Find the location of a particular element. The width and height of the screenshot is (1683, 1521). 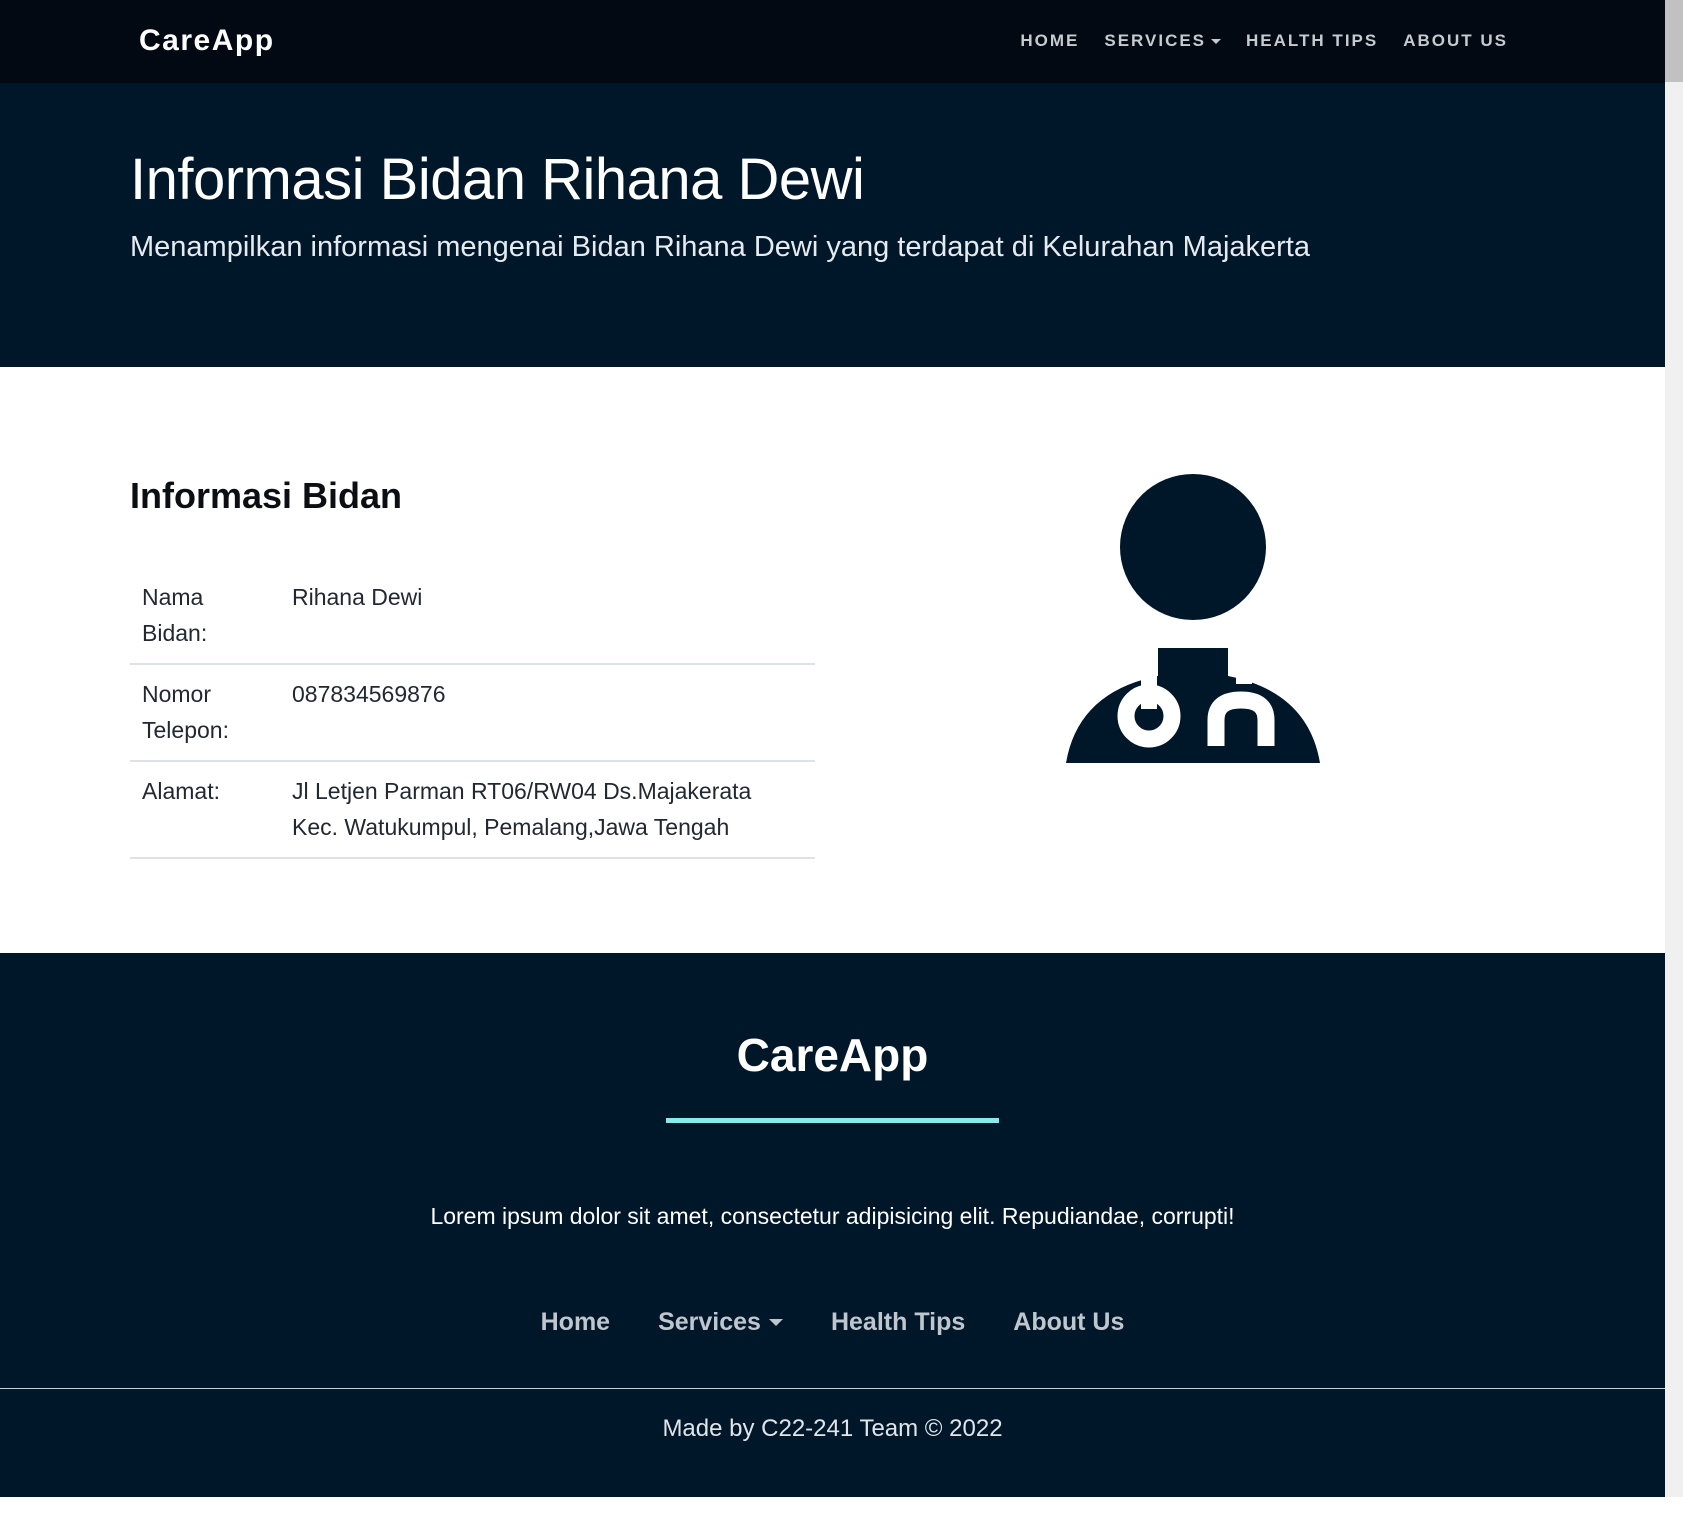

row-value: 087834569876 is located at coordinates (547, 713).